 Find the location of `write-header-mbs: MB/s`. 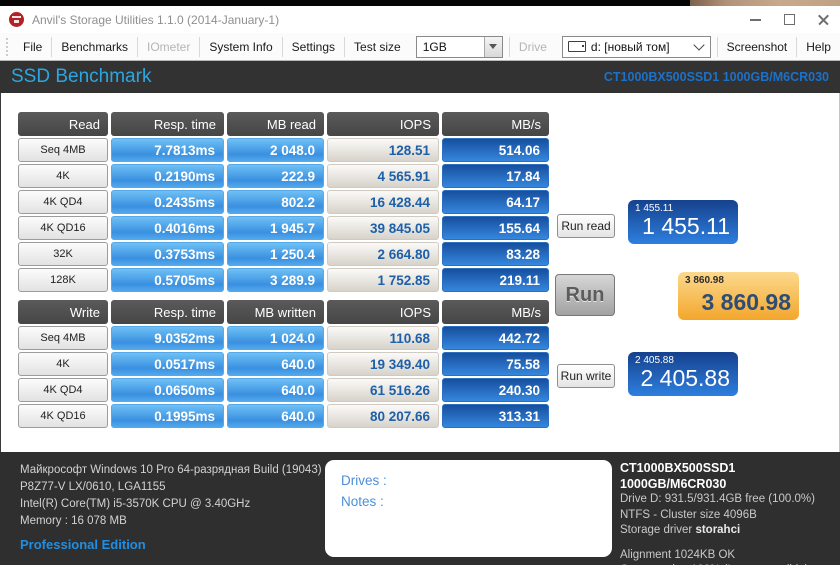

write-header-mbs: MB/s is located at coordinates (495, 312).